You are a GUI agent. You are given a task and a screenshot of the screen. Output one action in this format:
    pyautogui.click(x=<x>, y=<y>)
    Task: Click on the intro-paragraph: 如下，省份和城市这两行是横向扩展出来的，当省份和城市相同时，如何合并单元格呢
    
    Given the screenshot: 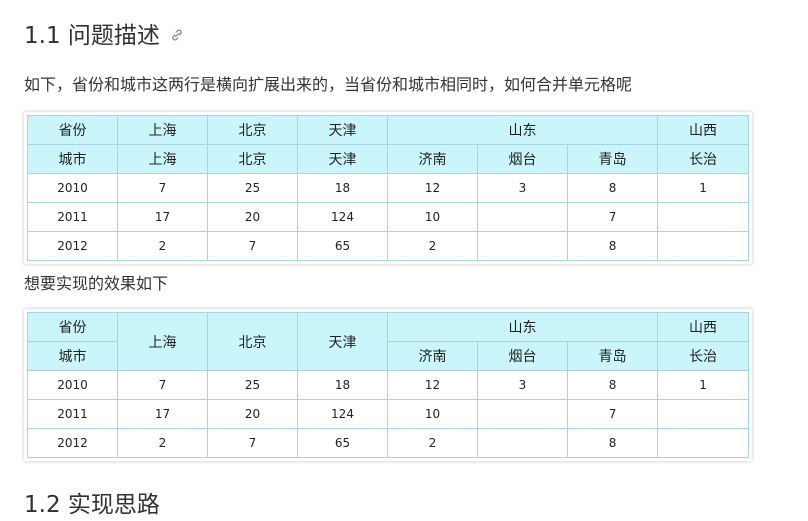 What is the action you would take?
    pyautogui.click(x=328, y=84)
    